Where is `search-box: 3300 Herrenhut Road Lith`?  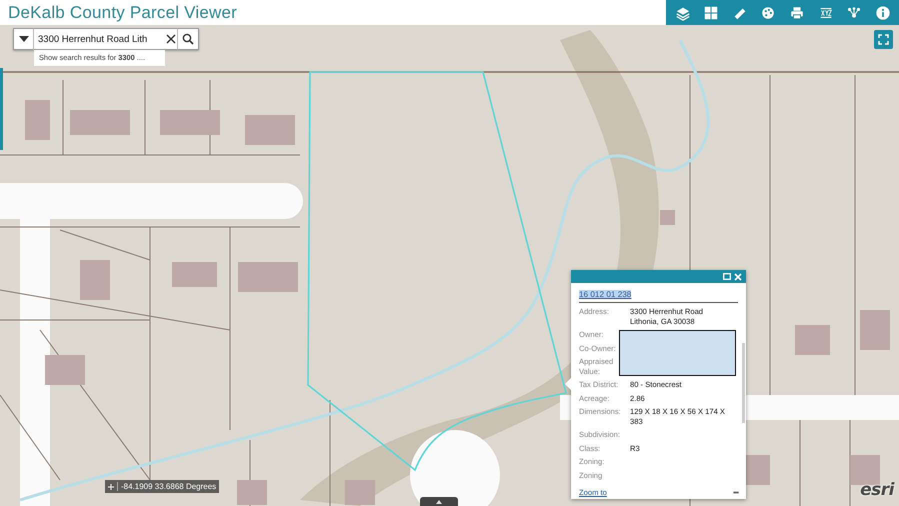 search-box: 3300 Herrenhut Road Lith is located at coordinates (105, 39).